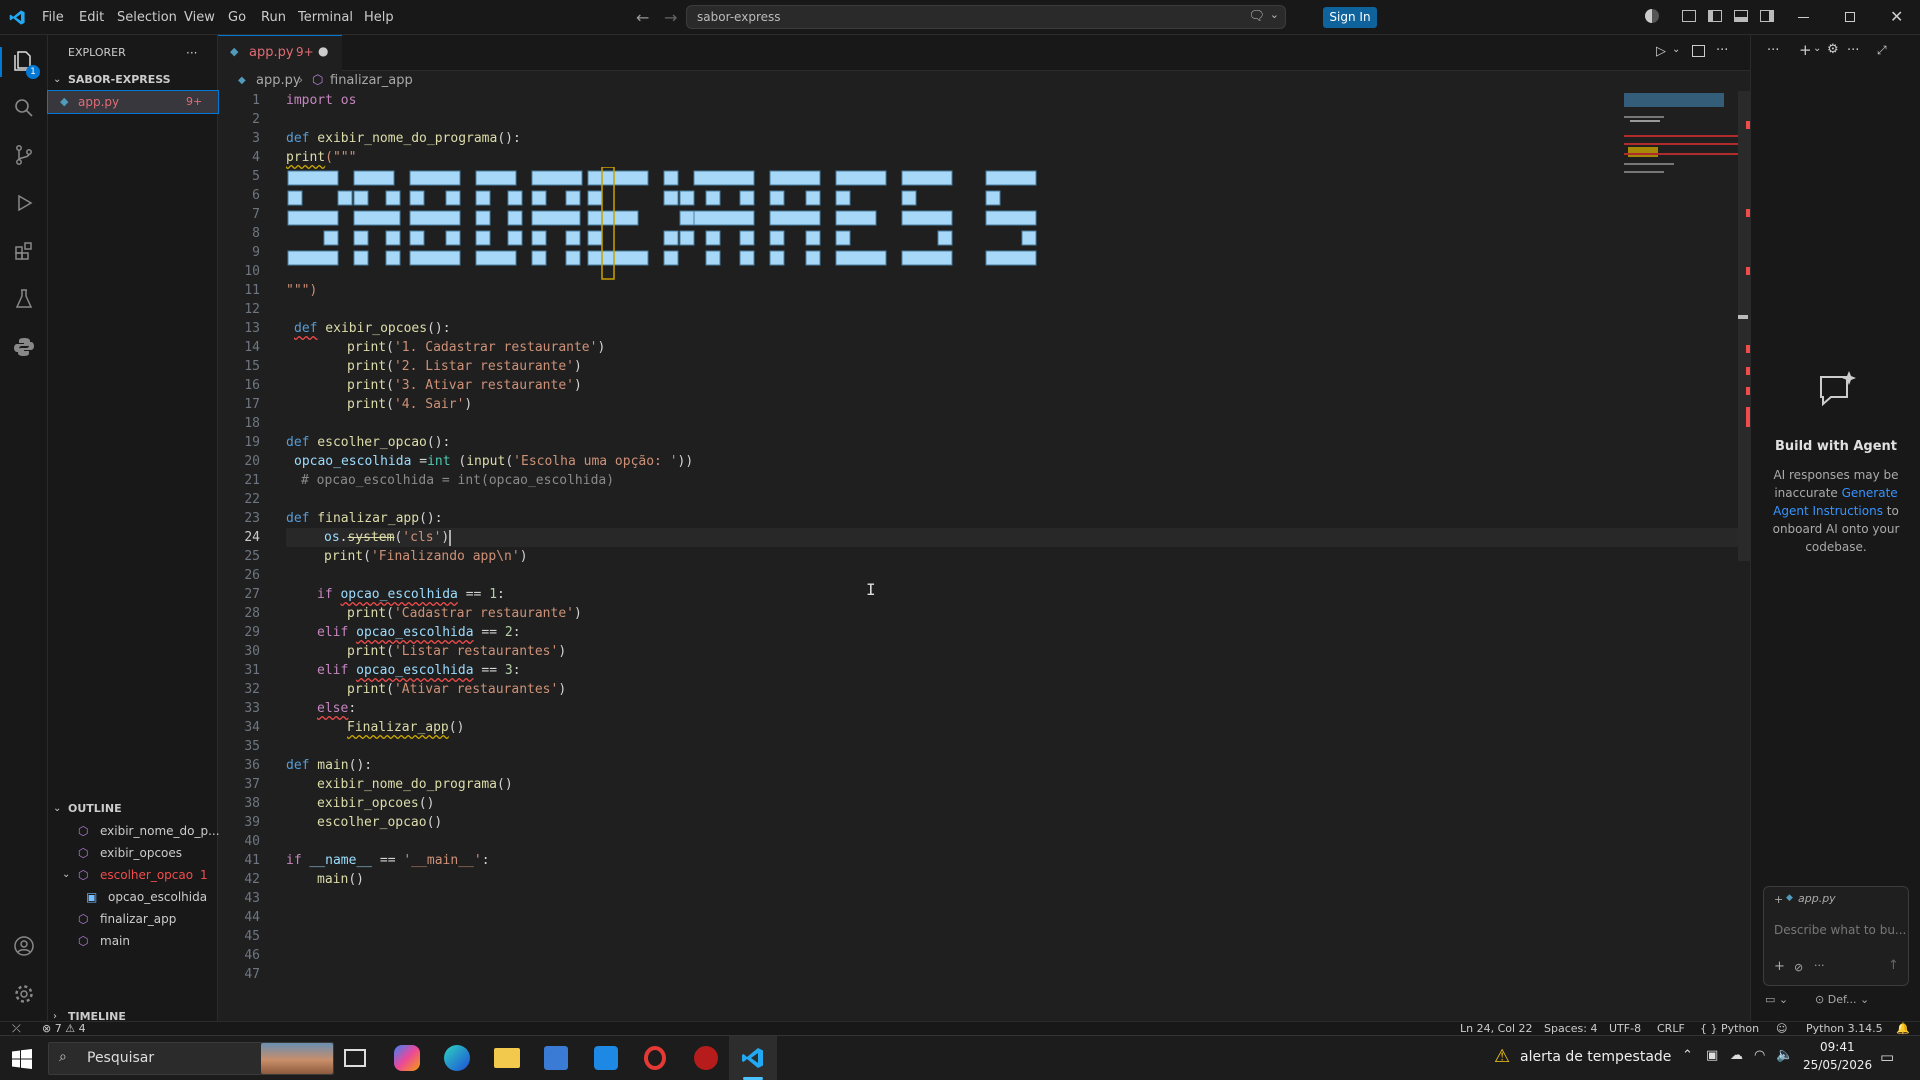 The image size is (1920, 1080). I want to click on source-control-icon, so click(24, 155).